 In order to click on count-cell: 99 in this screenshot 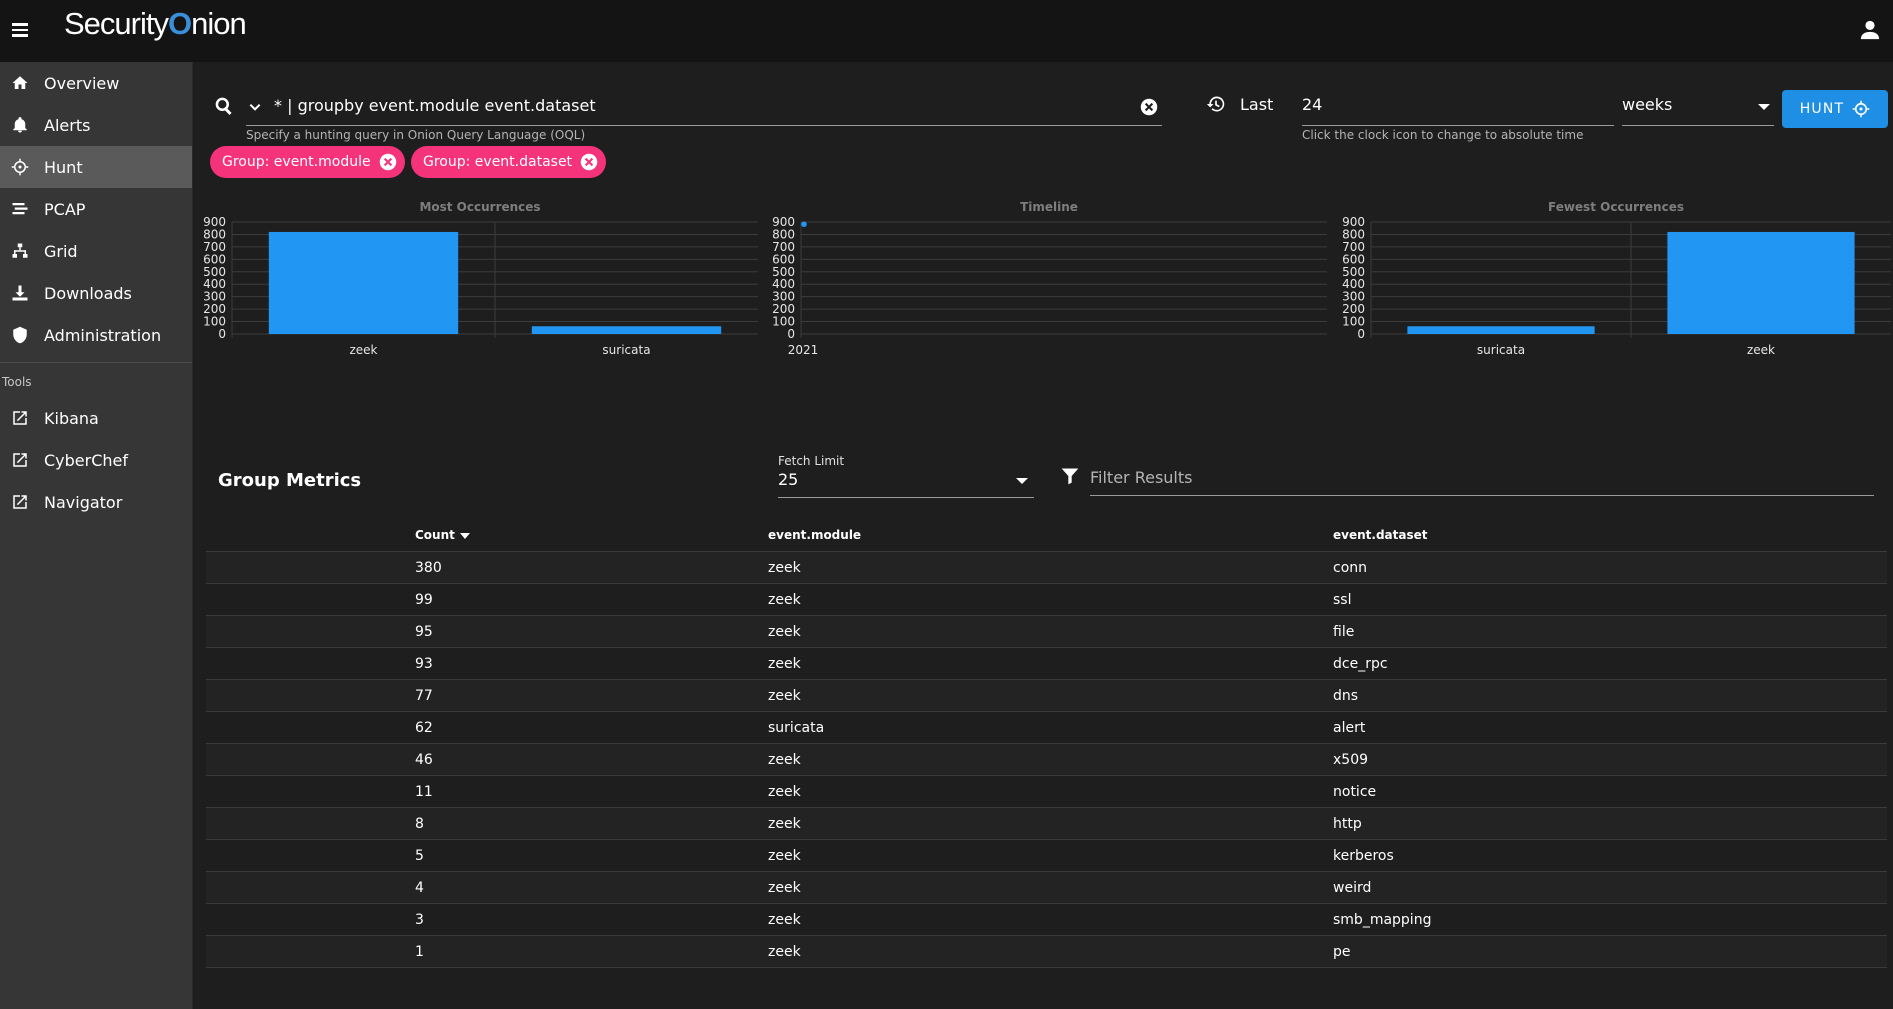, I will do `click(424, 600)`.